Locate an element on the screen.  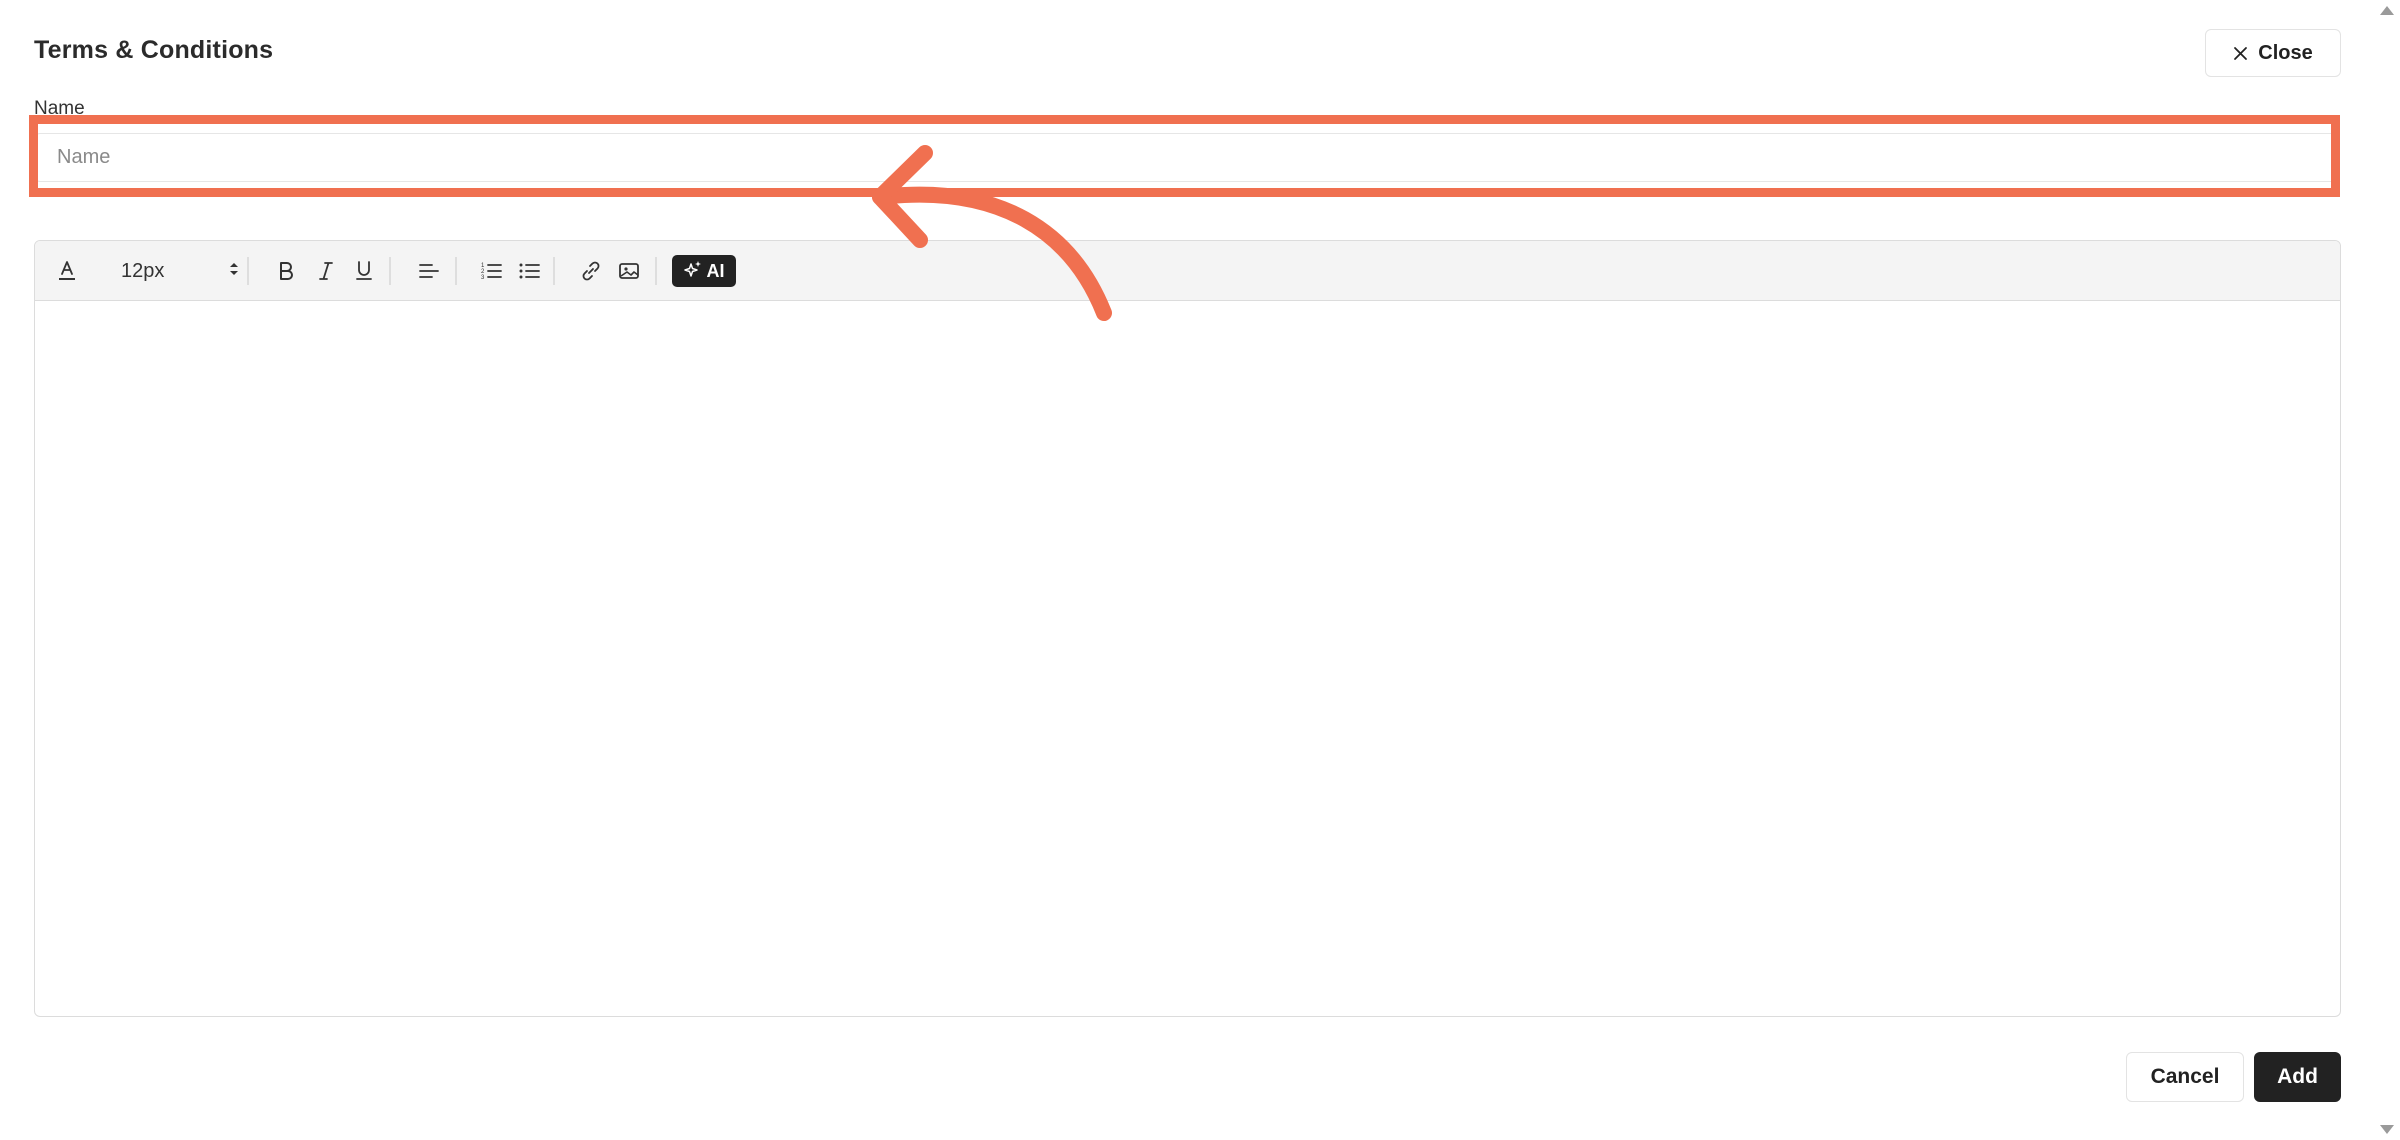
align-left-icon is located at coordinates (429, 271).